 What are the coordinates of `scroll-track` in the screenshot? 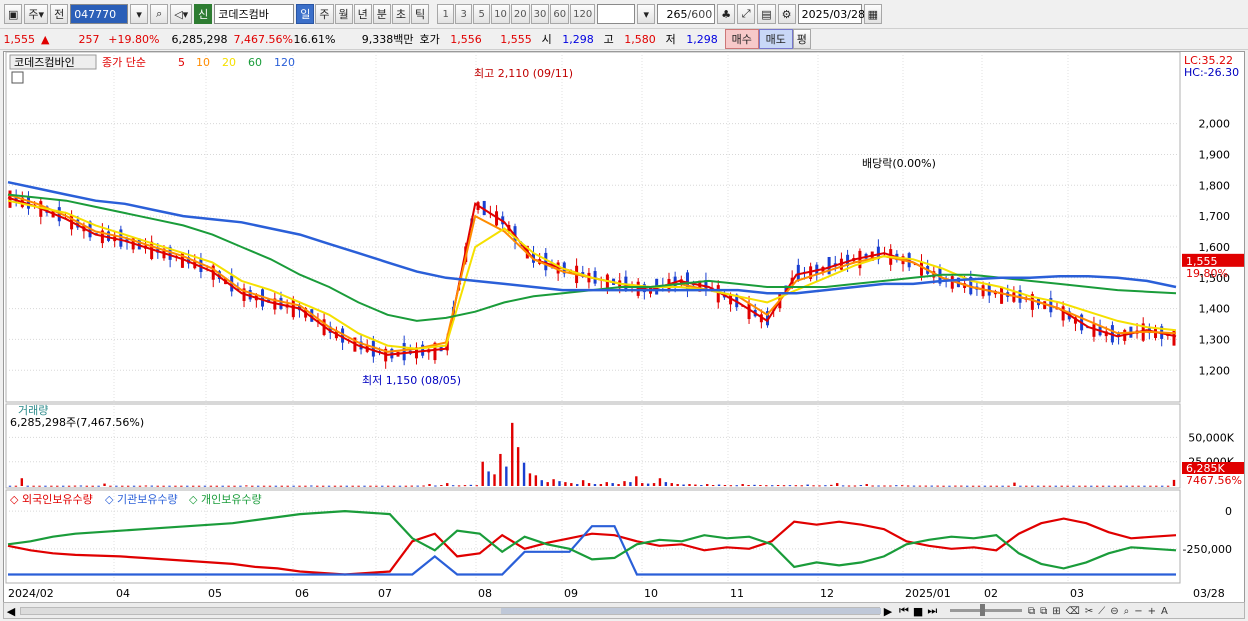 It's located at (450, 611).